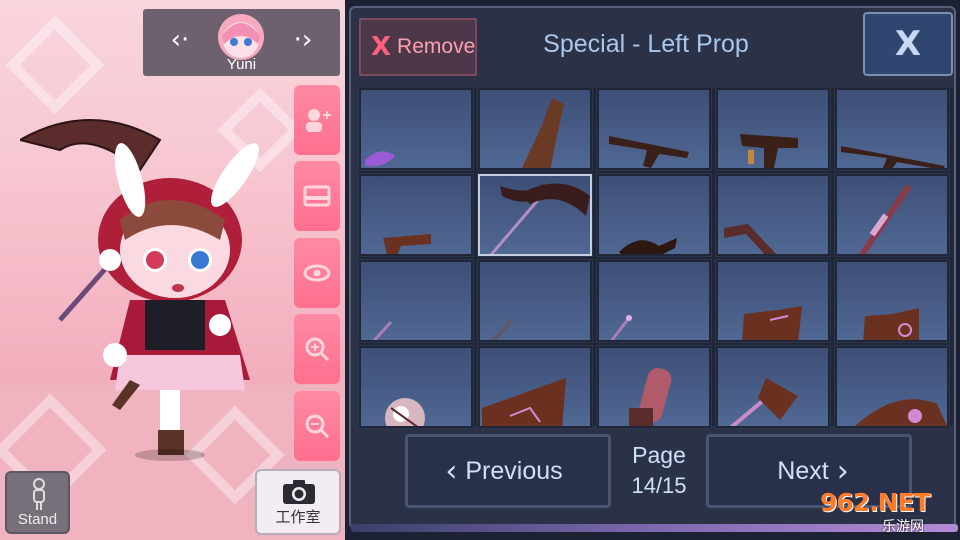 This screenshot has width=960, height=540. What do you see at coordinates (763, 402) in the screenshot?
I see `axe-icon` at bounding box center [763, 402].